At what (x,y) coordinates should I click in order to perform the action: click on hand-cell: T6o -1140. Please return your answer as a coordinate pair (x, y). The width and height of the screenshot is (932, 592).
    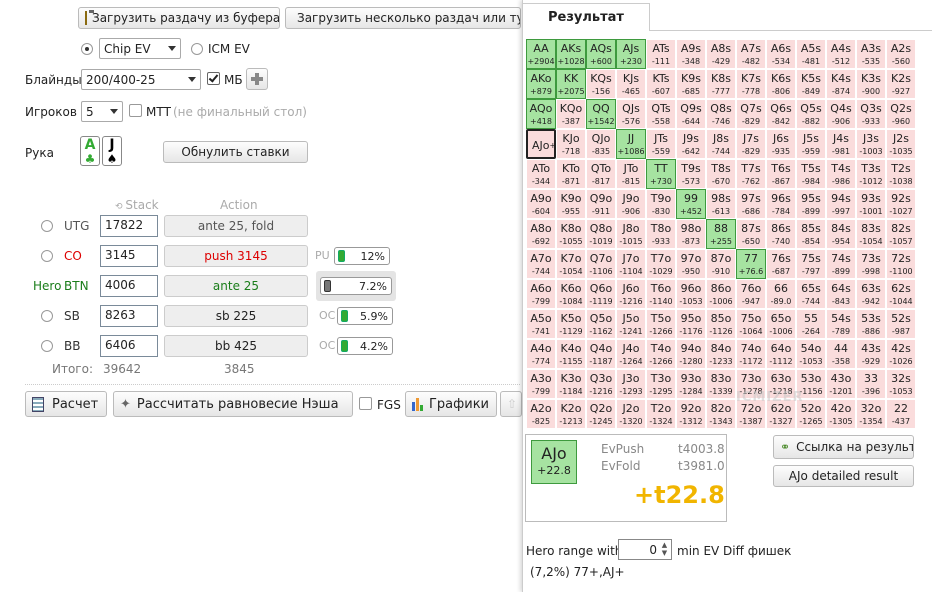
    Looking at the image, I should click on (661, 294).